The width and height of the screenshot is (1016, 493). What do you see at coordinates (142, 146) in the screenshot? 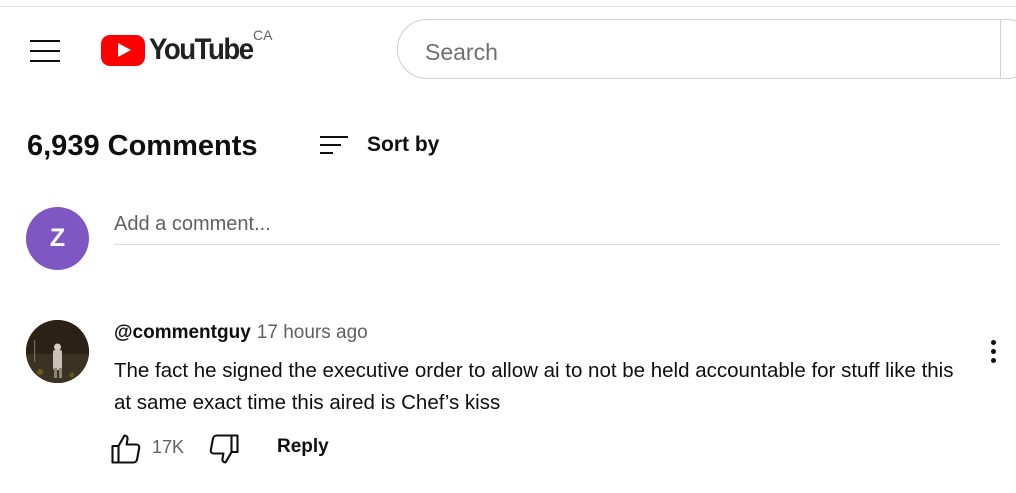
I see `comment-count-heading: 6,939 Comments` at bounding box center [142, 146].